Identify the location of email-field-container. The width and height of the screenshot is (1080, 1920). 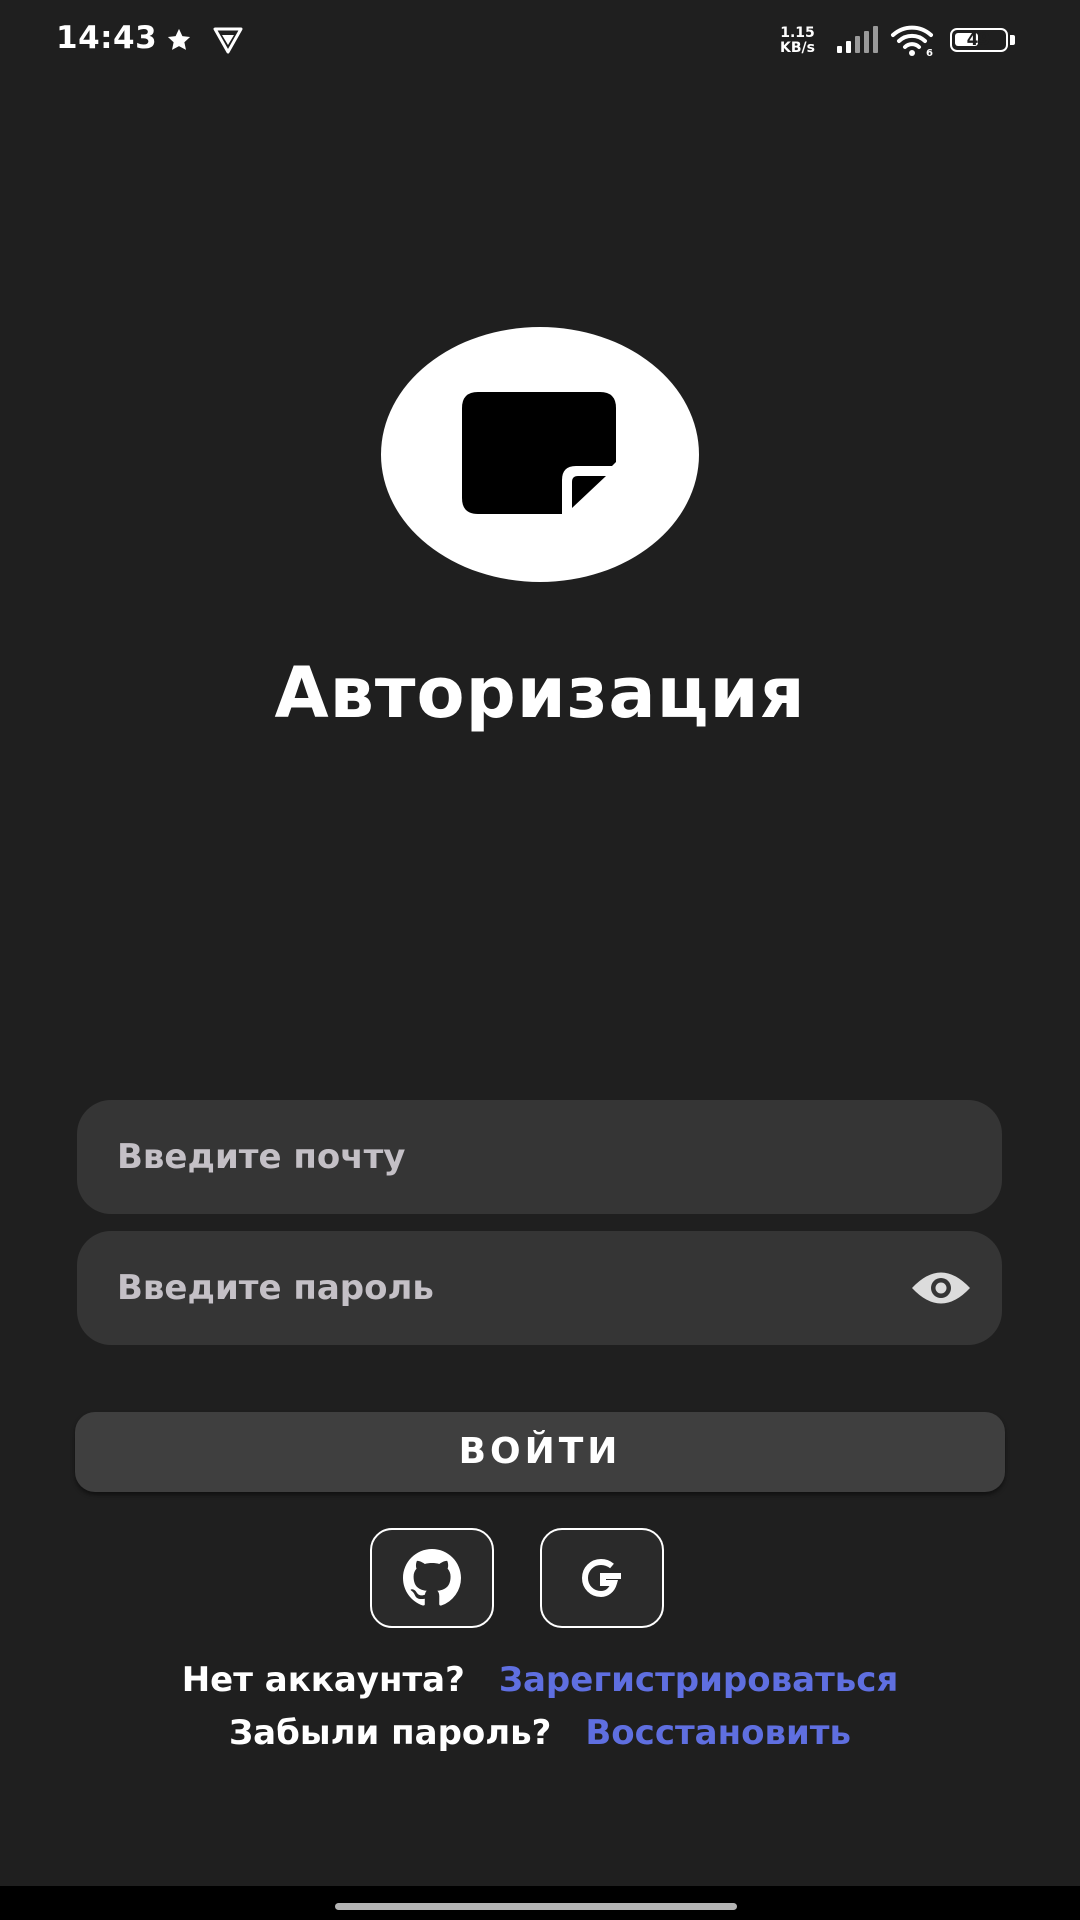
(539, 1157).